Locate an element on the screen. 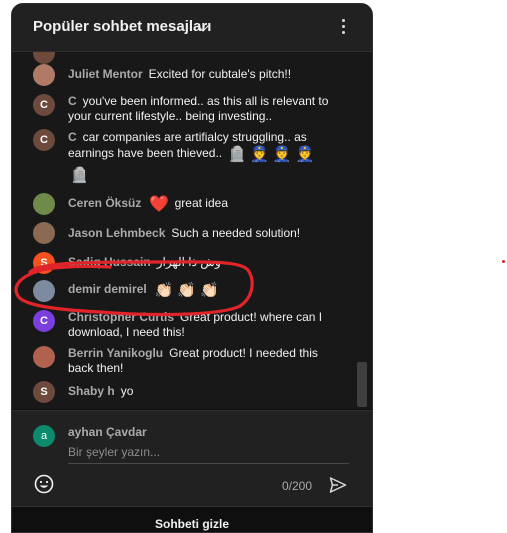  more-vert-icon is located at coordinates (344, 27).